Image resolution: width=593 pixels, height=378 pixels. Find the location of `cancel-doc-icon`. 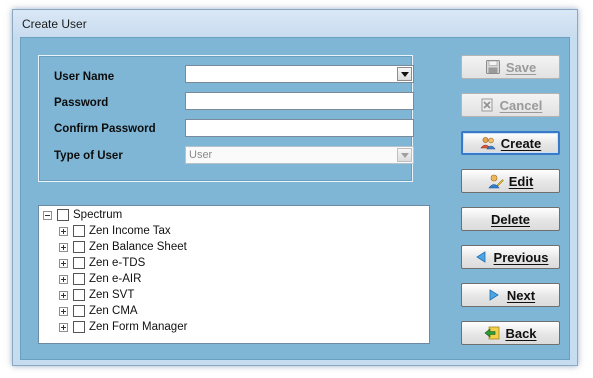

cancel-doc-icon is located at coordinates (487, 105).